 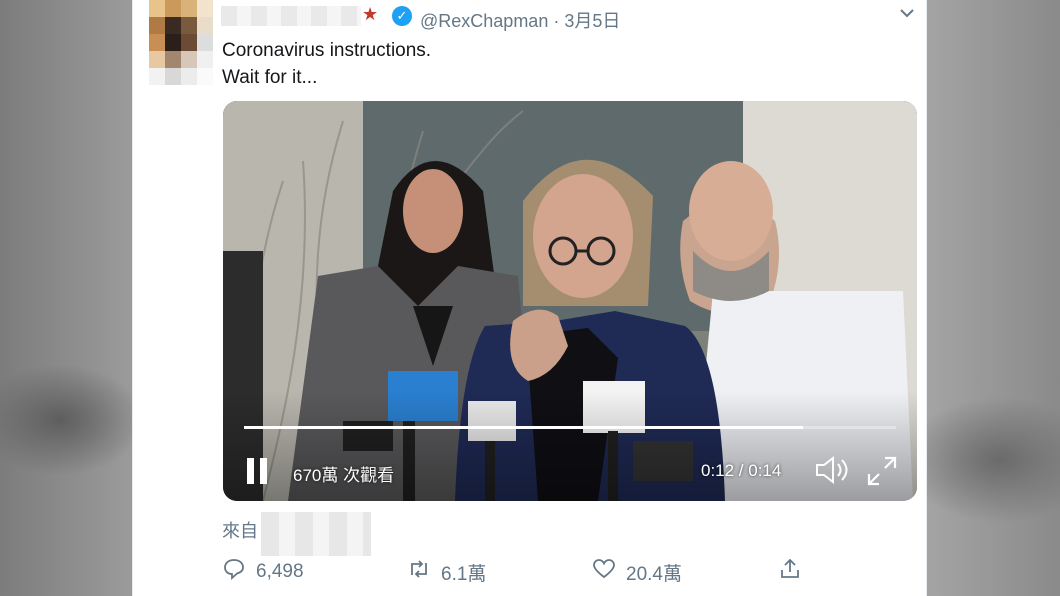 I want to click on retweet-button: 6.1萬, so click(x=446, y=572).